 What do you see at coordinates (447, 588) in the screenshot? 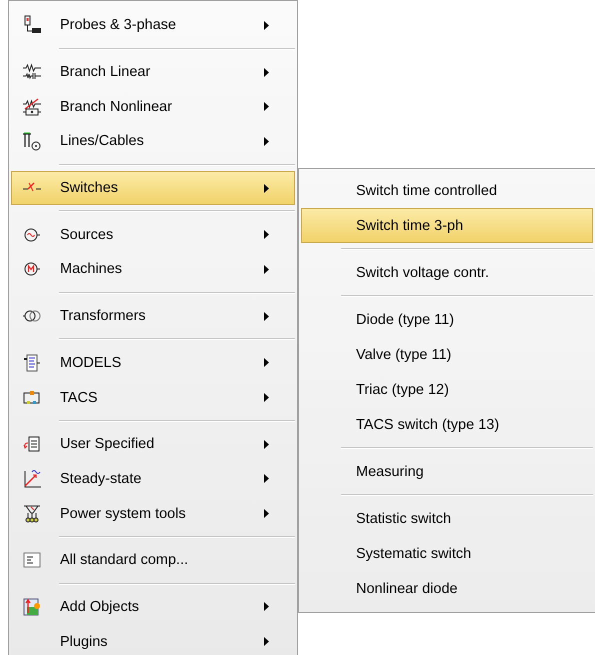
I see `menu-item: Nonlinear diode` at bounding box center [447, 588].